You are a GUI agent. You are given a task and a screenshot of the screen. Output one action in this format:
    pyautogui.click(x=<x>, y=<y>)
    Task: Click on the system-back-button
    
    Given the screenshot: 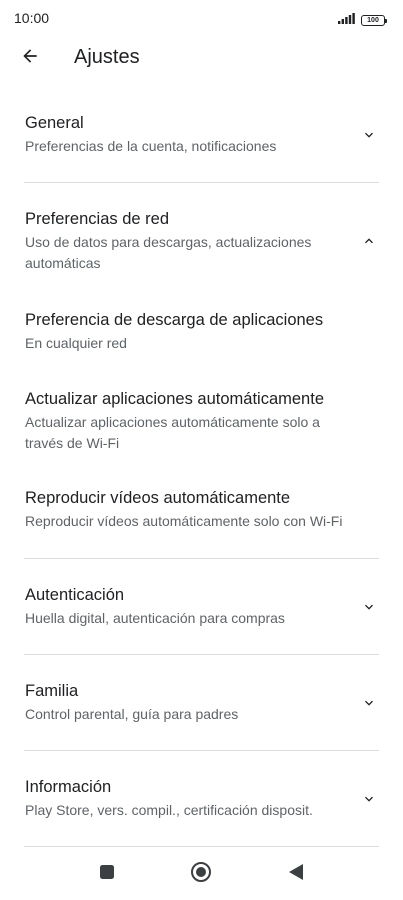 What is the action you would take?
    pyautogui.click(x=296, y=874)
    